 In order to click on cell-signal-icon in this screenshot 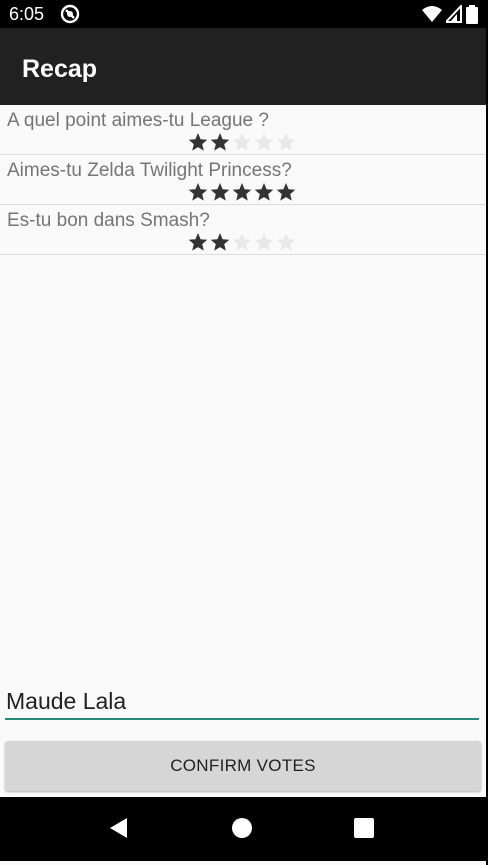, I will do `click(454, 14)`.